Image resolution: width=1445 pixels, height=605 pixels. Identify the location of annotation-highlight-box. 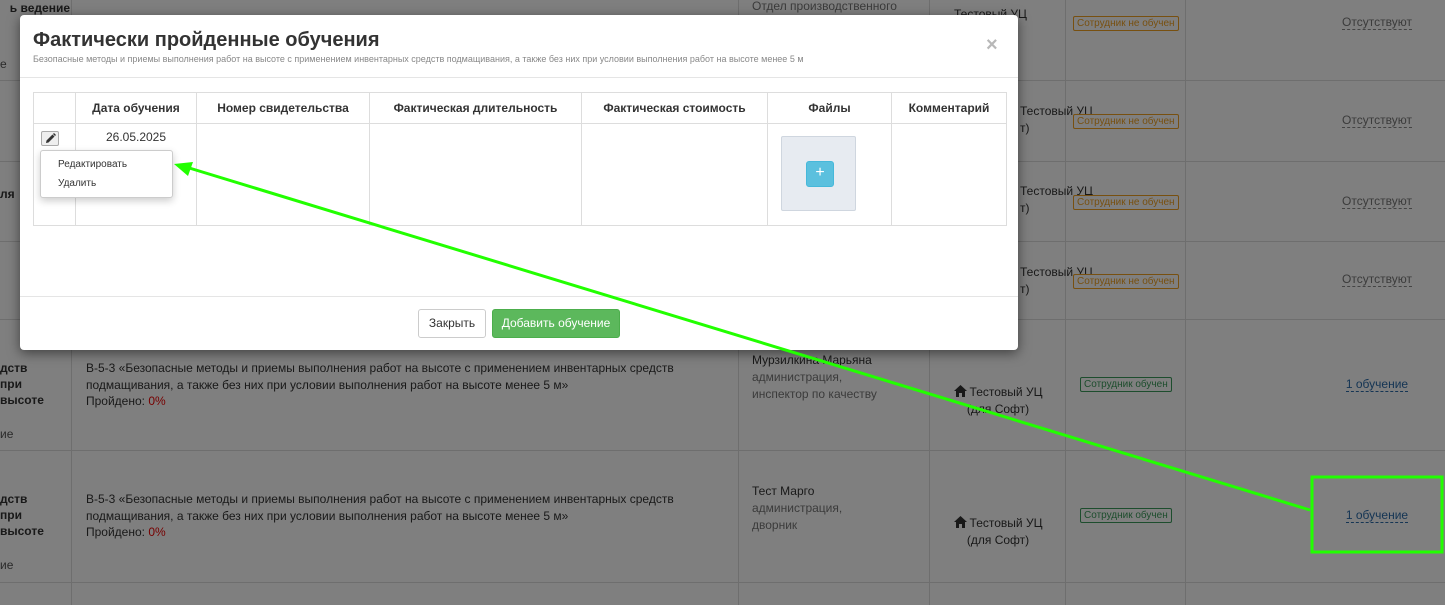
(1377, 514).